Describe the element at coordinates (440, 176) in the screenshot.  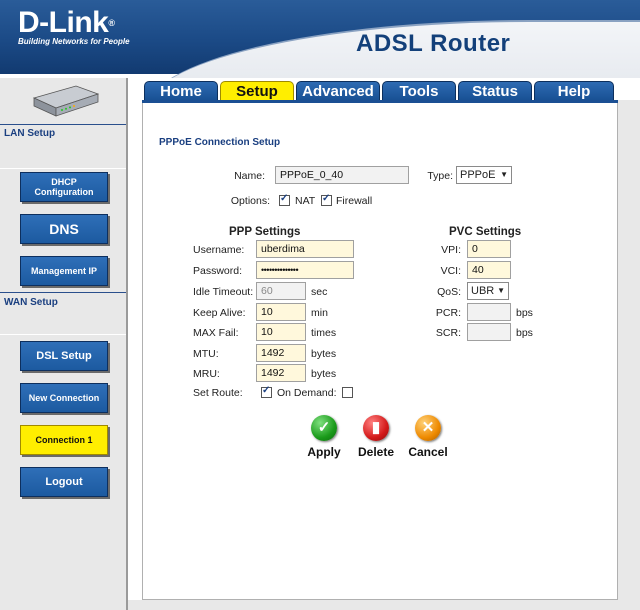
I see `type-label: Type:` at that location.